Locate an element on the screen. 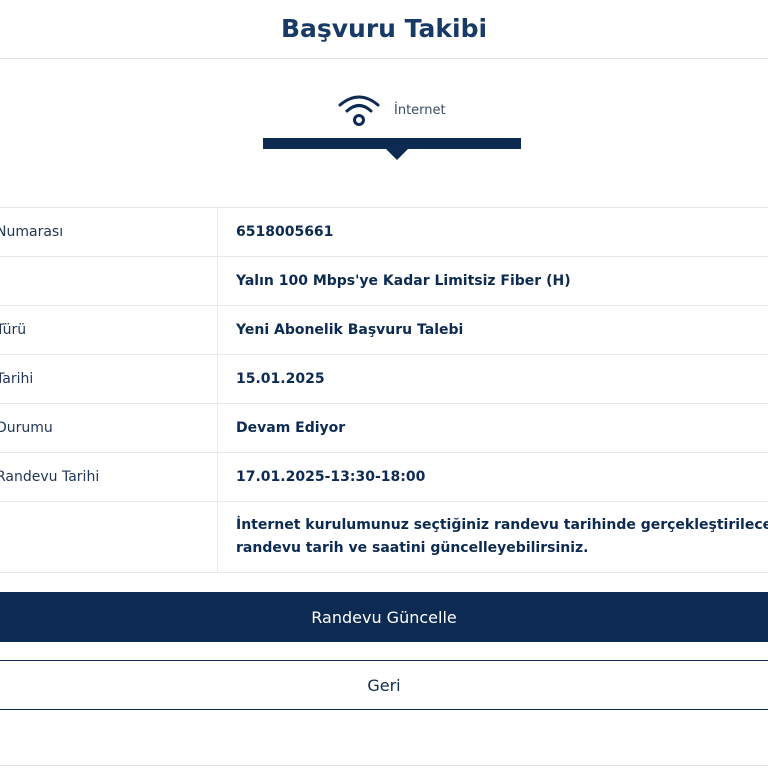  detail-label: Tarihi is located at coordinates (109, 379).